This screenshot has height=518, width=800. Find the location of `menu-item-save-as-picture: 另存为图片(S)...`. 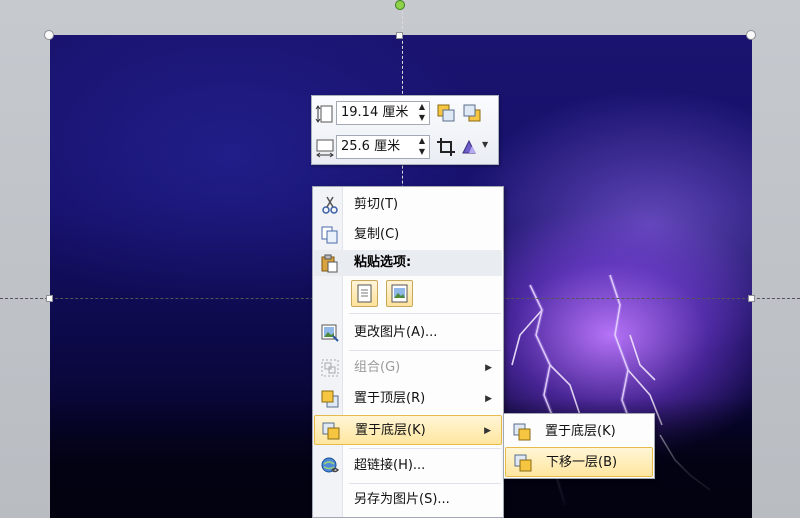

menu-item-save-as-picture: 另存为图片(S)... is located at coordinates (408, 500).